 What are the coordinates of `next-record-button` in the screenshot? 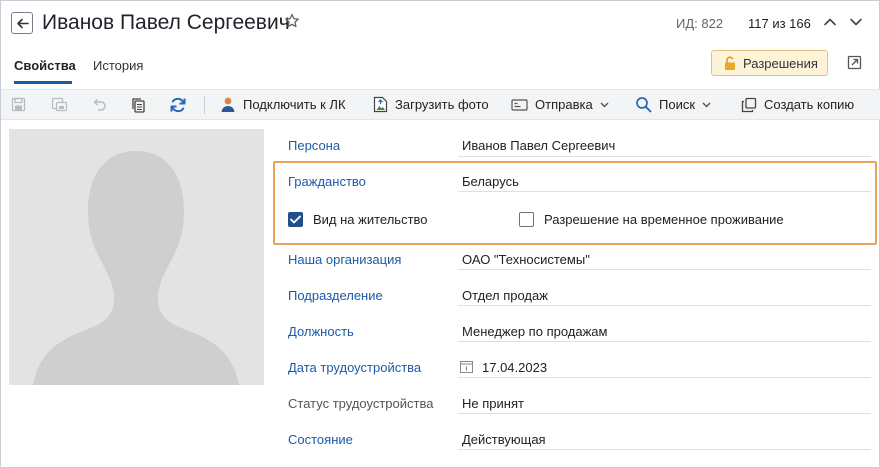 It's located at (856, 23).